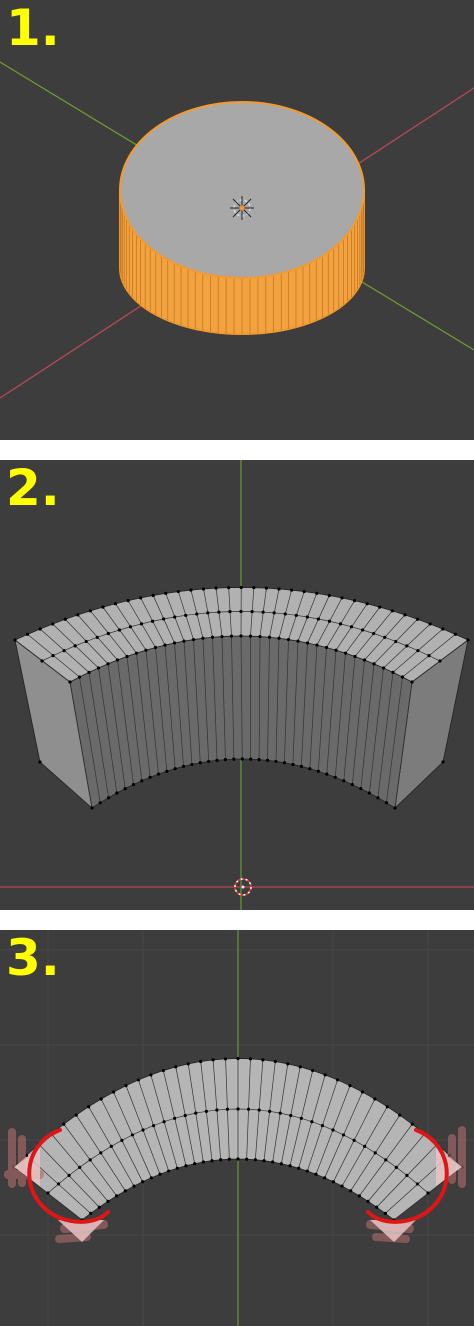 This screenshot has width=474, height=1326. I want to click on step-1-label: 1., so click(33, 28).